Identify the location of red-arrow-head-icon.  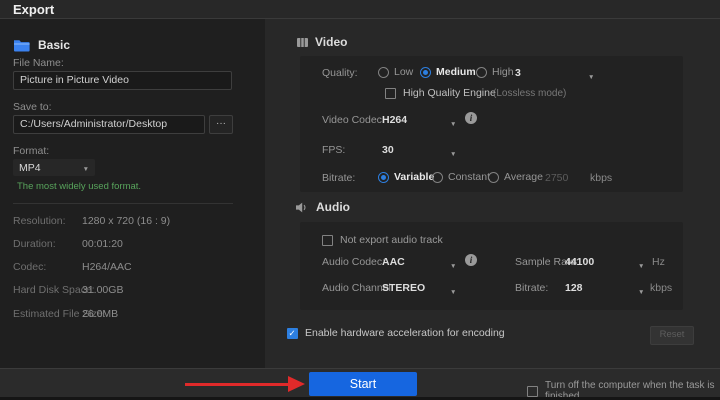
(296, 384).